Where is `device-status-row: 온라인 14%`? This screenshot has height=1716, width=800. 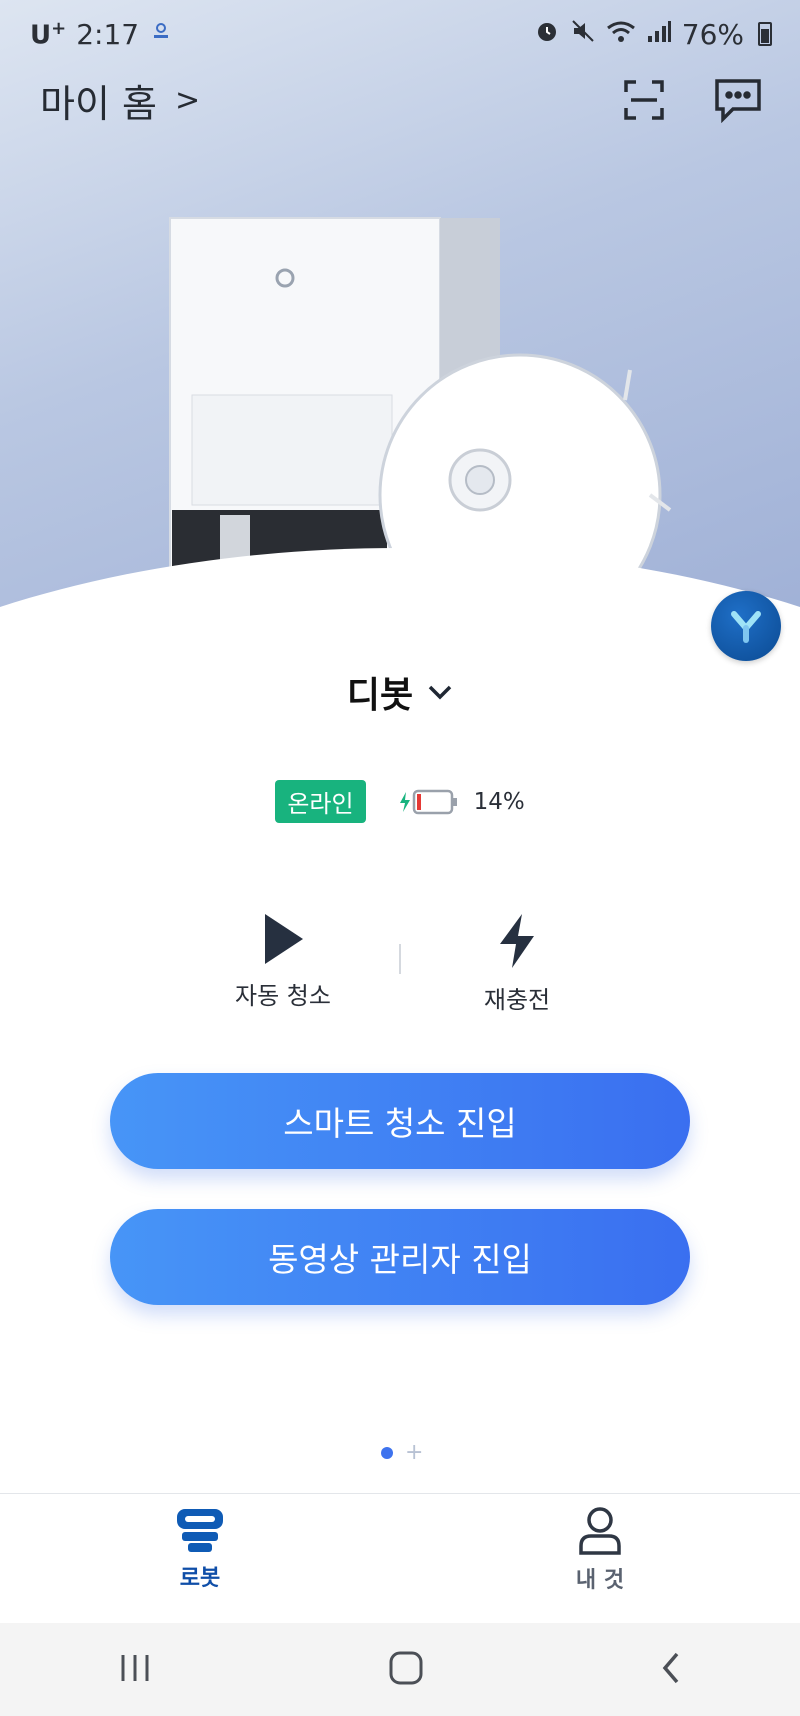
device-status-row: 온라인 14% is located at coordinates (400, 801).